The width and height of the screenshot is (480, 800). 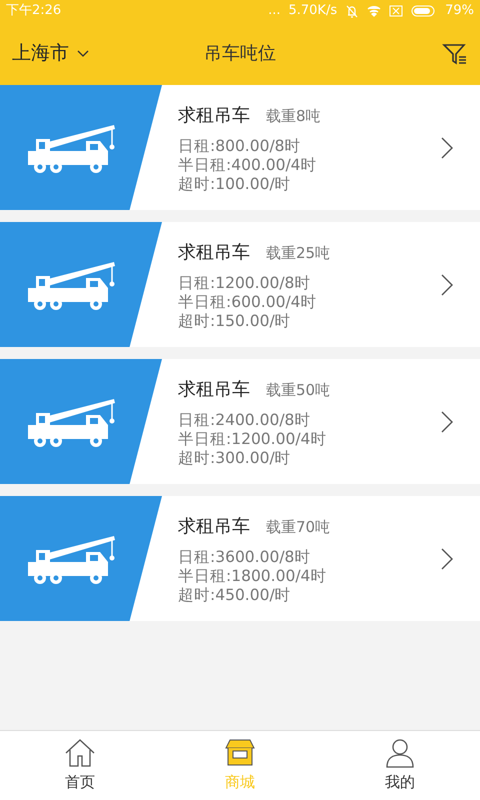 What do you see at coordinates (235, 458) in the screenshot?
I see `price-line: 超时:300.00/时` at bounding box center [235, 458].